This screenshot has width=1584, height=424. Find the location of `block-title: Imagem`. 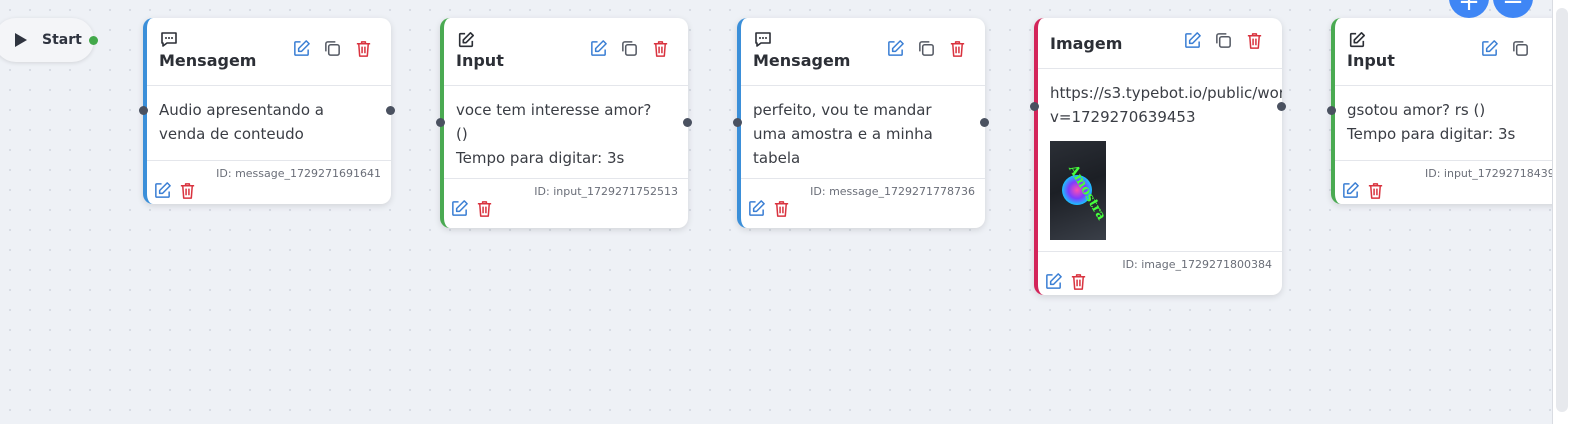

block-title: Imagem is located at coordinates (1086, 43).